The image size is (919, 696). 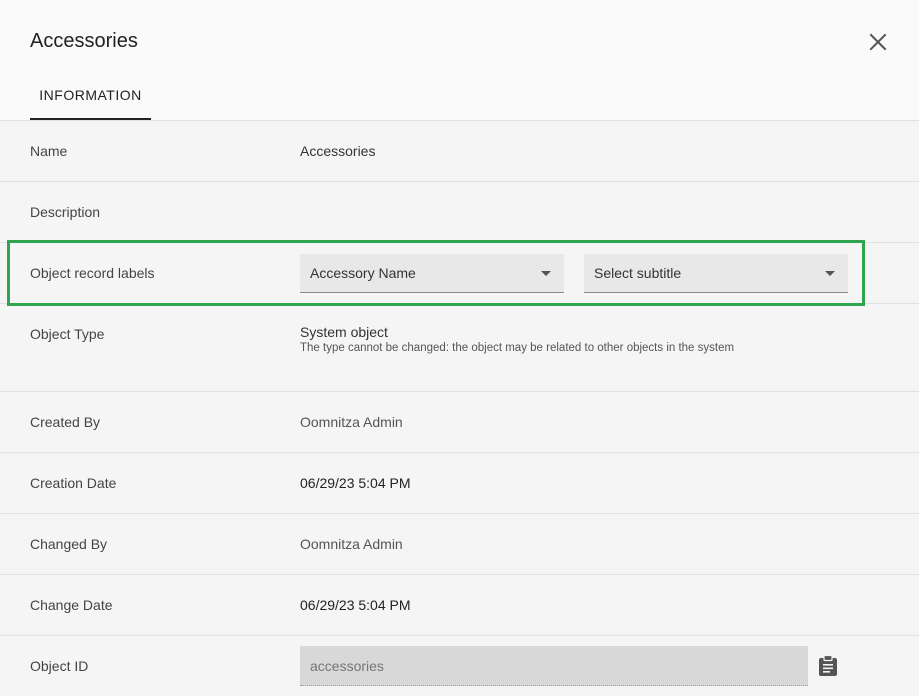 I want to click on object-id-field, so click(x=554, y=666).